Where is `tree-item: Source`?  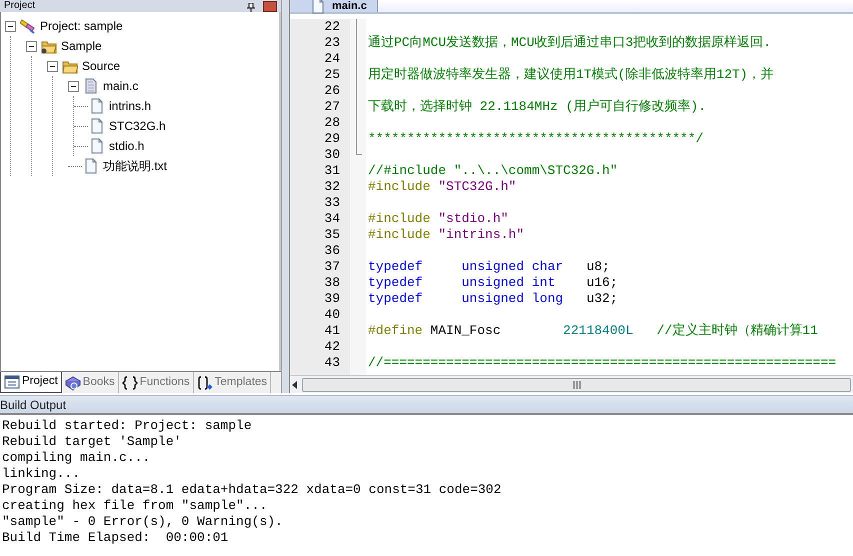 tree-item: Source is located at coordinates (101, 66).